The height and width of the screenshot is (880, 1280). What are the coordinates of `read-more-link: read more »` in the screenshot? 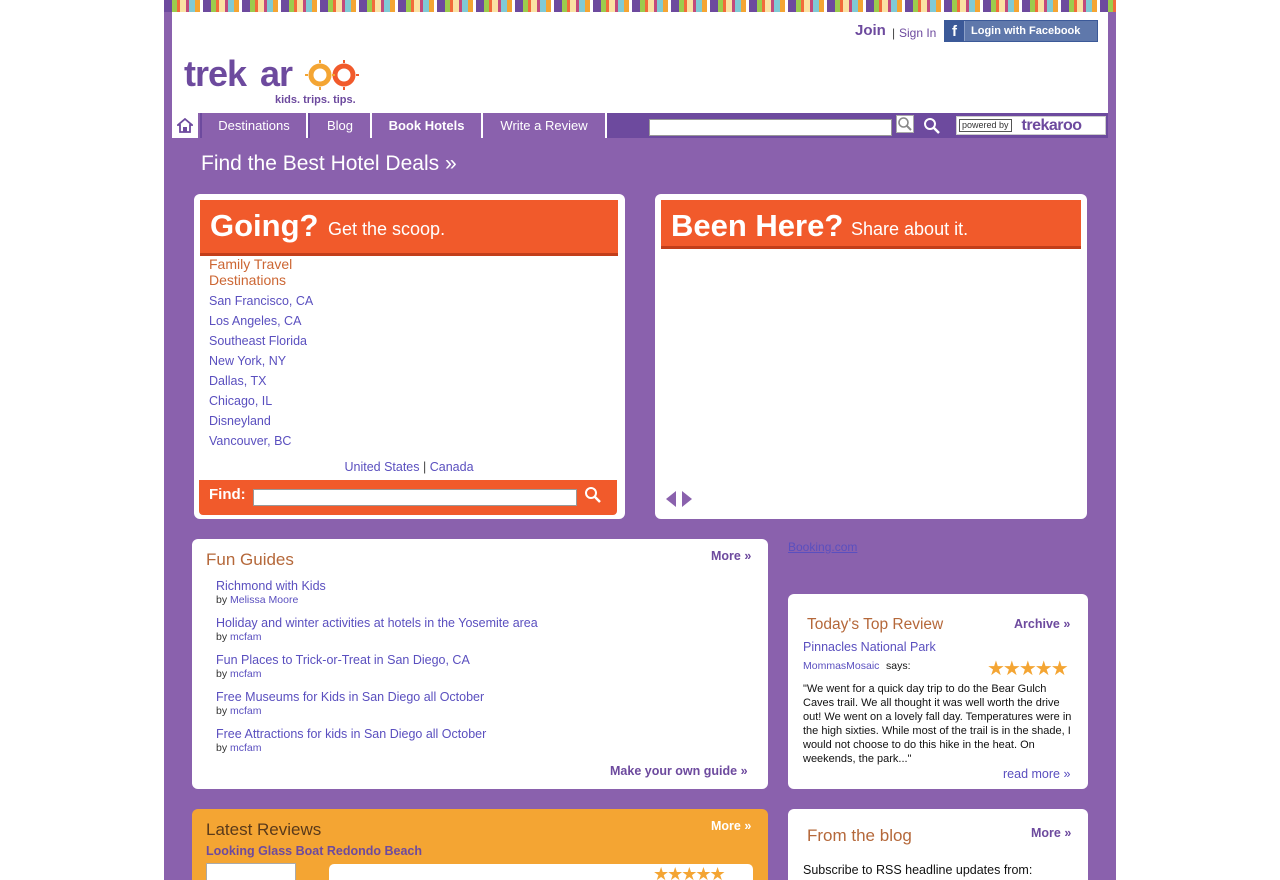 It's located at (1036, 774).